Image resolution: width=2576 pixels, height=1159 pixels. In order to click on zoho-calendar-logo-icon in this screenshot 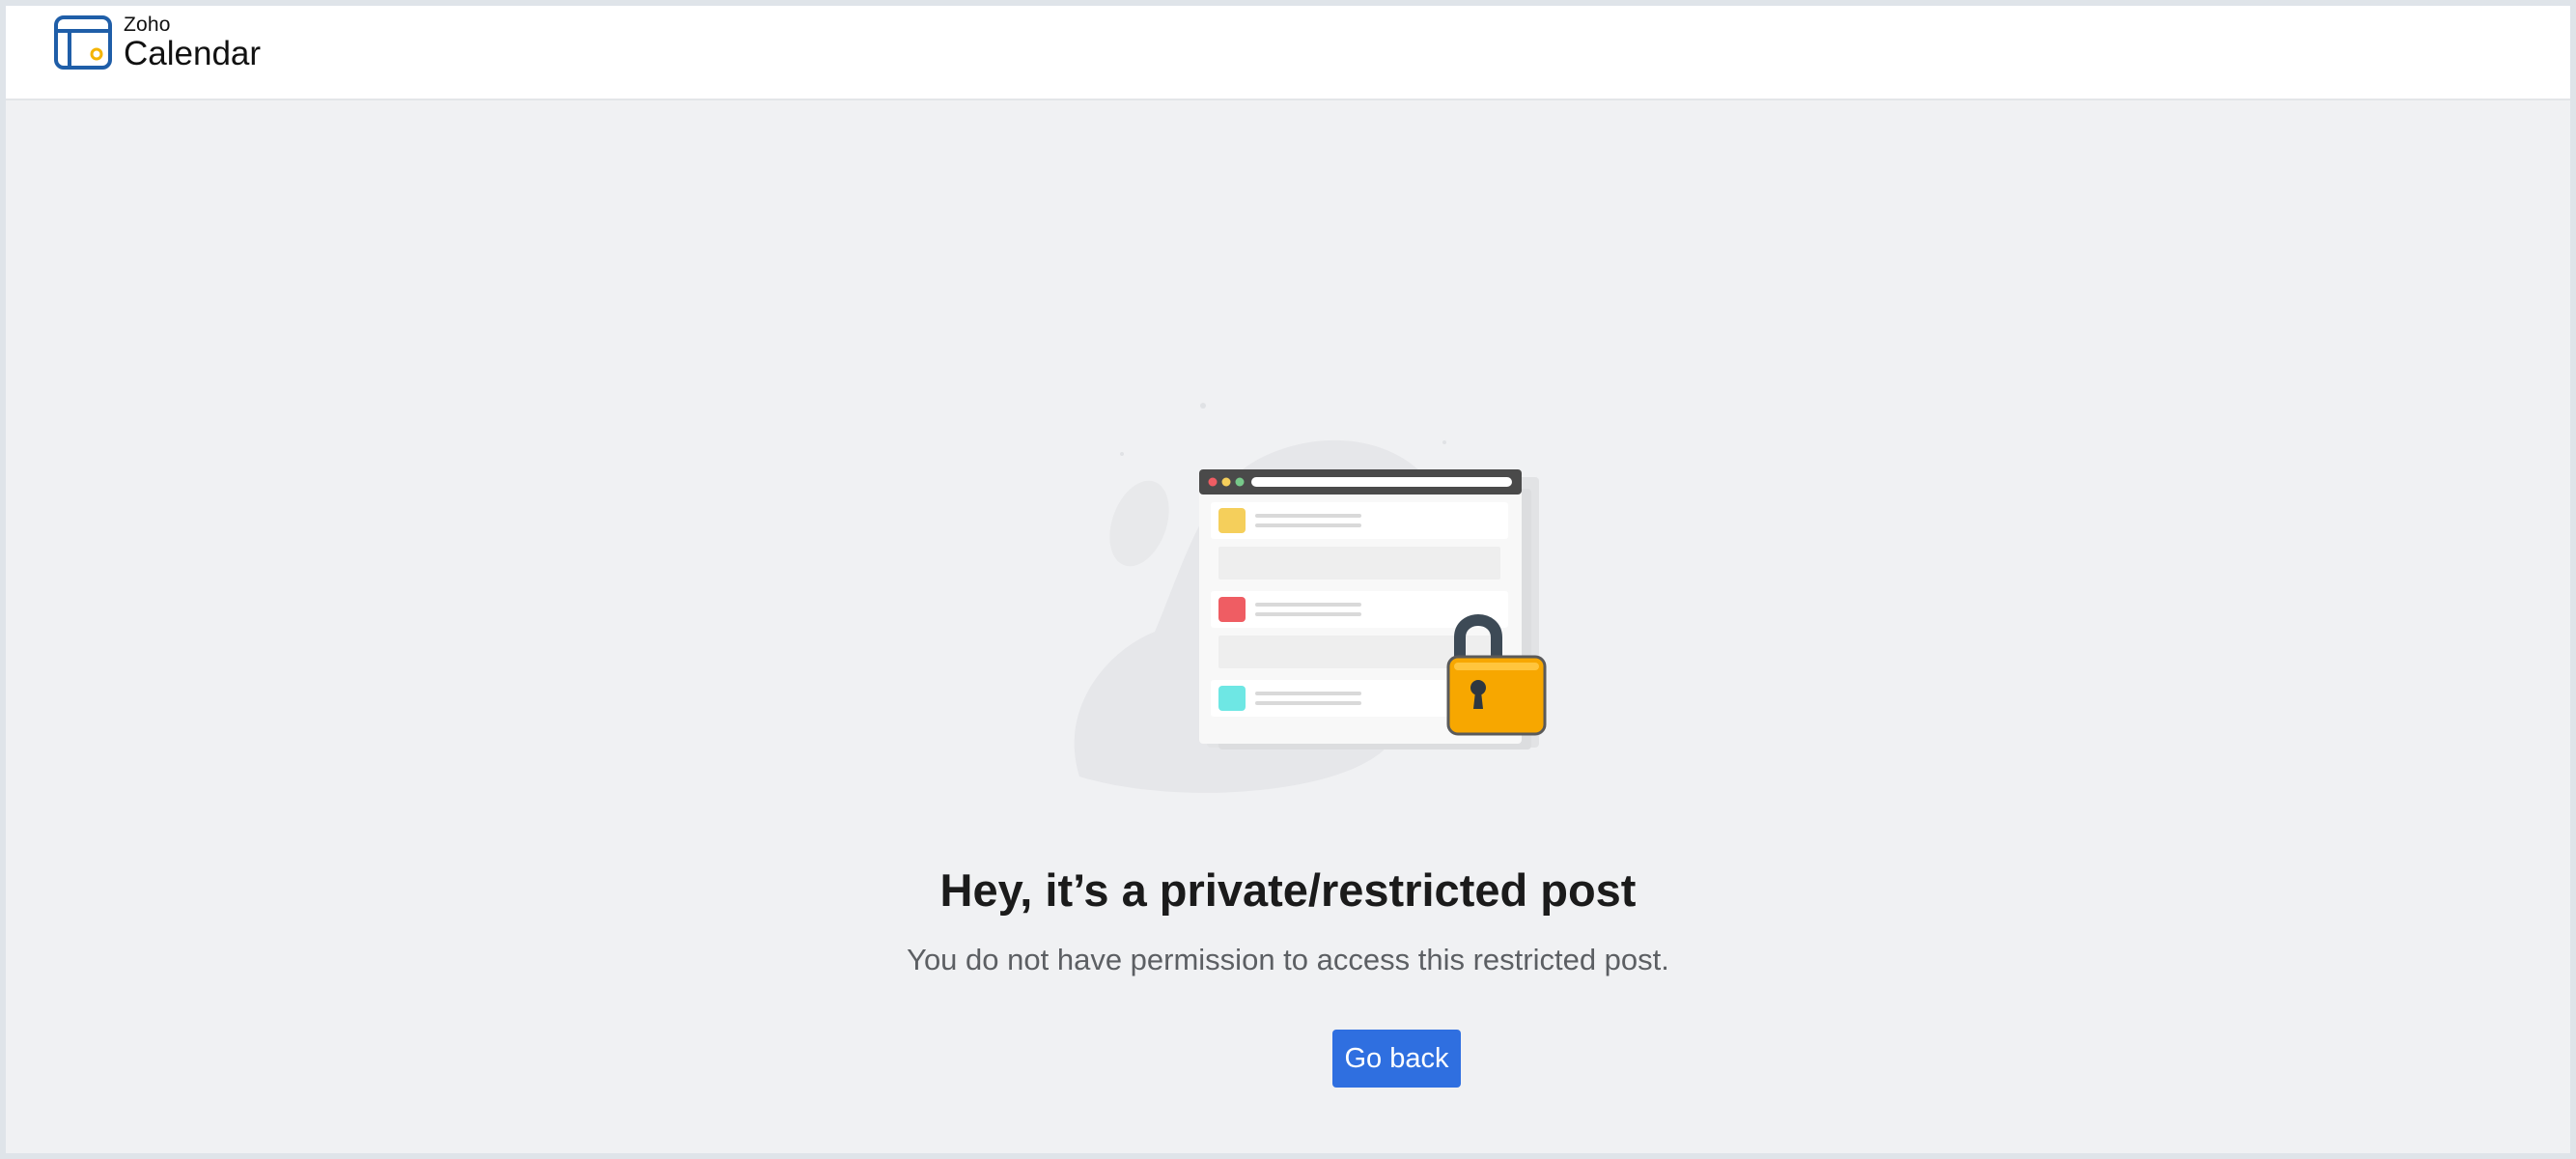, I will do `click(83, 42)`.